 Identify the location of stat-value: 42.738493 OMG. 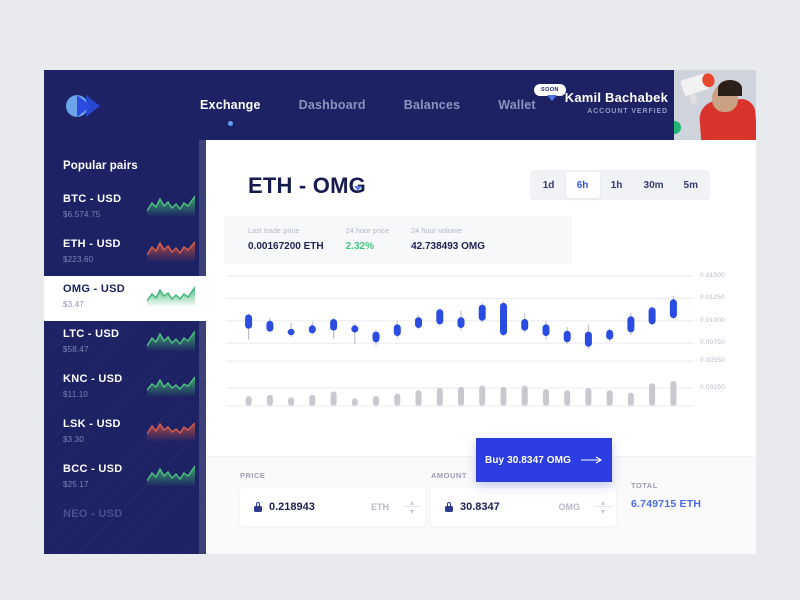
(448, 246).